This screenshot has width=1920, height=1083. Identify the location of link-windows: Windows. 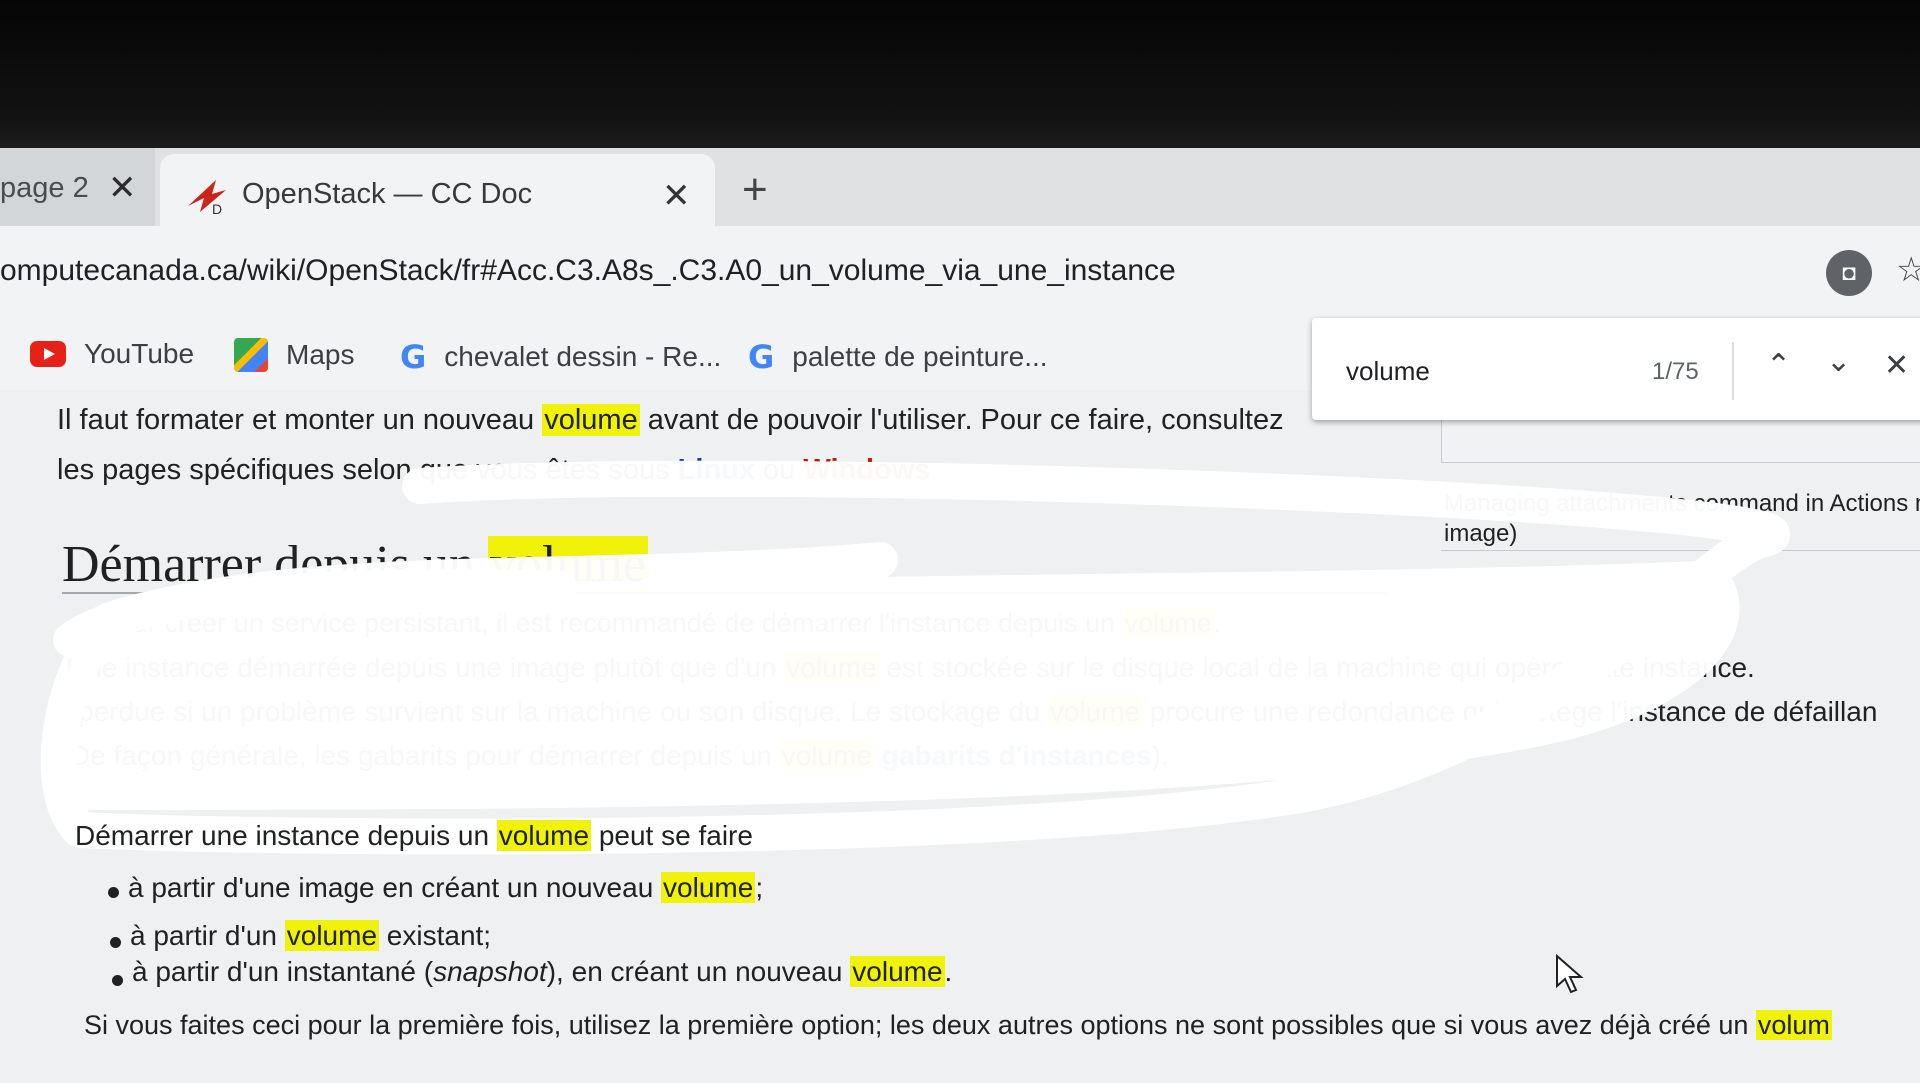
(866, 470).